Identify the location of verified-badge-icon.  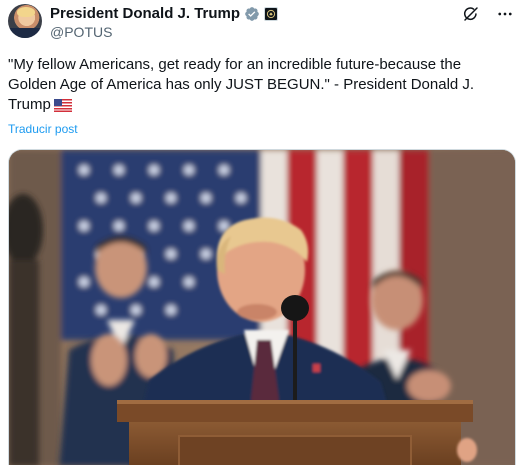
(252, 14).